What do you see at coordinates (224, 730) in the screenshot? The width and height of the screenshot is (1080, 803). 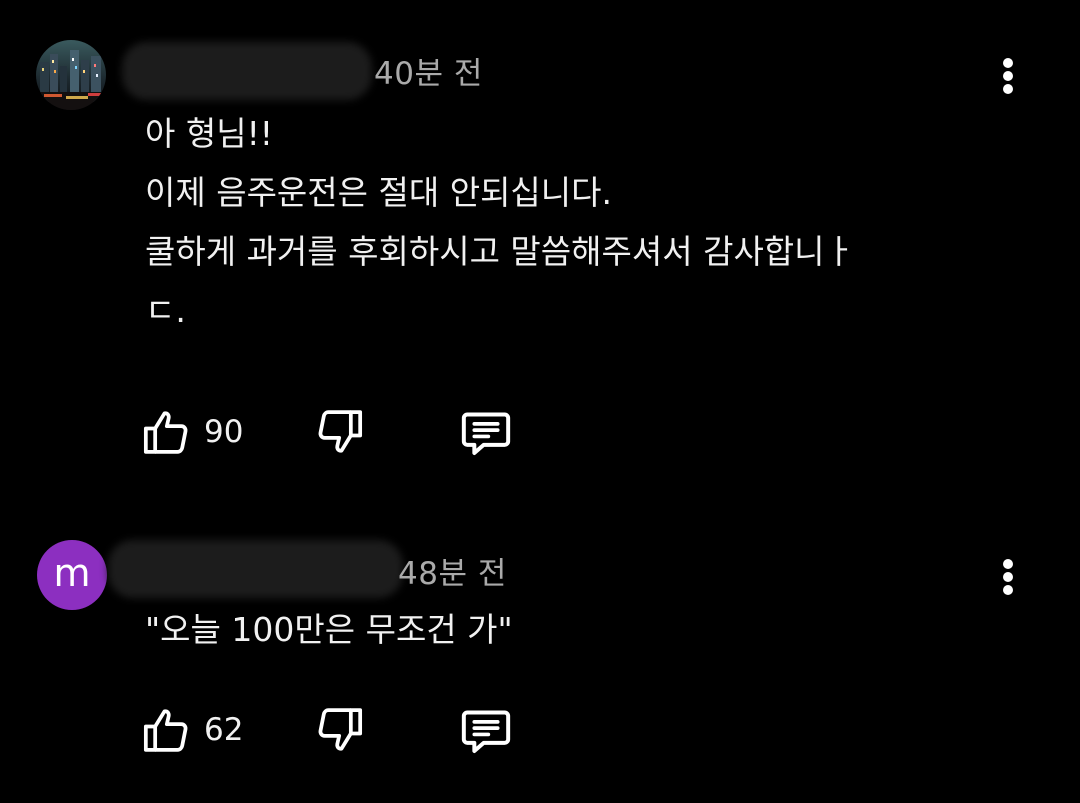 I see `like-count: 62` at bounding box center [224, 730].